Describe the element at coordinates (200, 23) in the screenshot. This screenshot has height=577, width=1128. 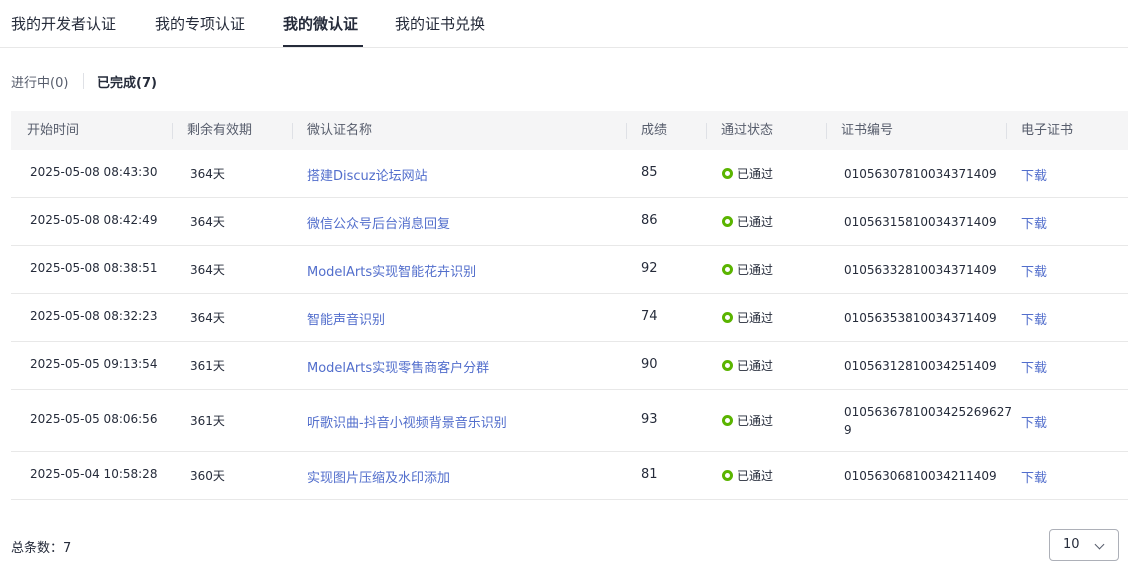
I see `tab-special-certification: 我的专项认证` at that location.